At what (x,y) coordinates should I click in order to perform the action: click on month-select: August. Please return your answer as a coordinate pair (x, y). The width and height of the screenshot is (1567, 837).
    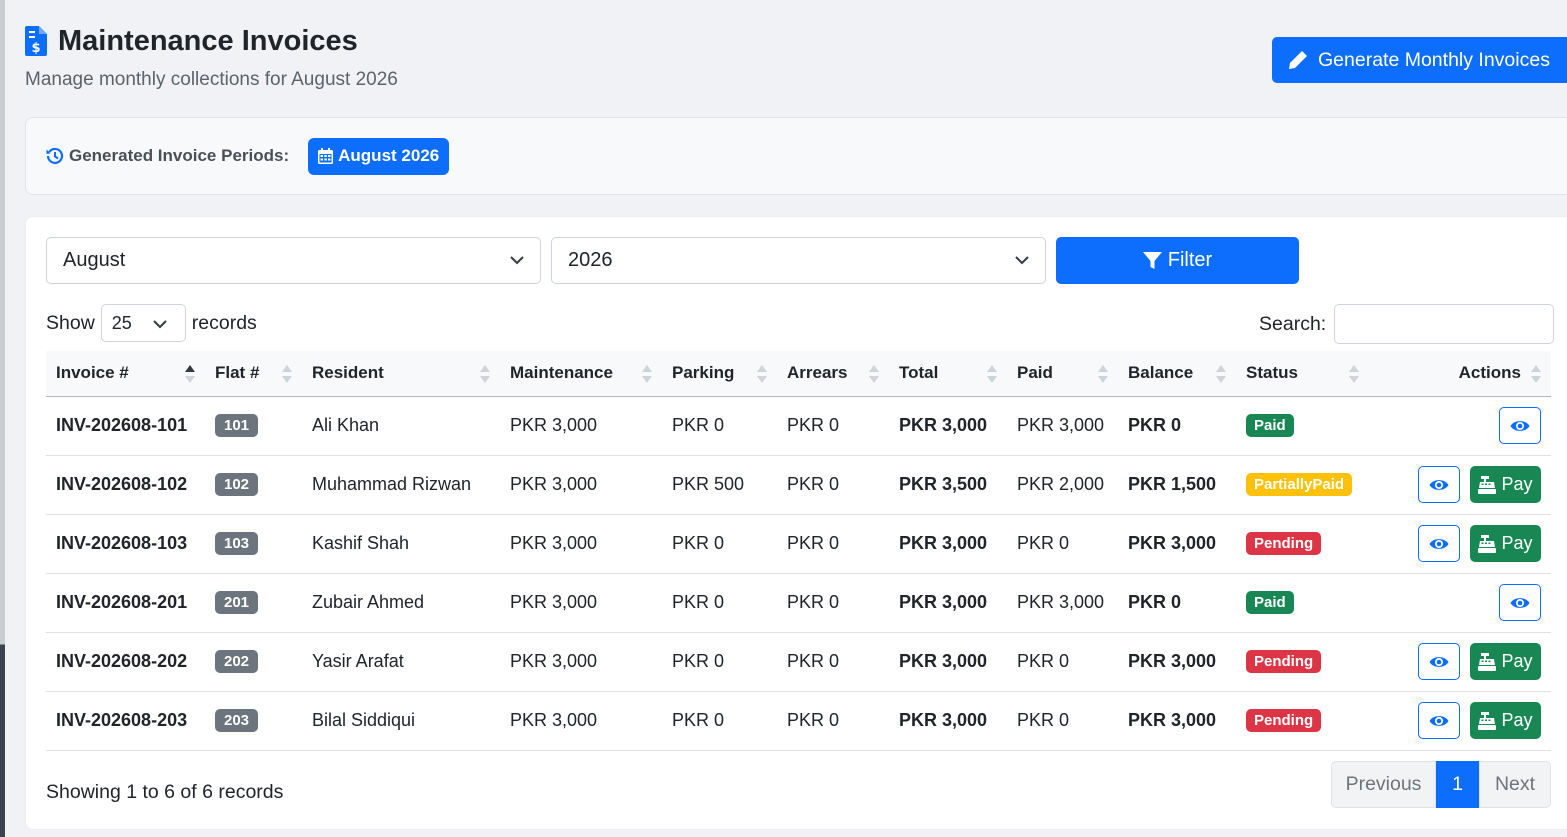
    Looking at the image, I should click on (293, 260).